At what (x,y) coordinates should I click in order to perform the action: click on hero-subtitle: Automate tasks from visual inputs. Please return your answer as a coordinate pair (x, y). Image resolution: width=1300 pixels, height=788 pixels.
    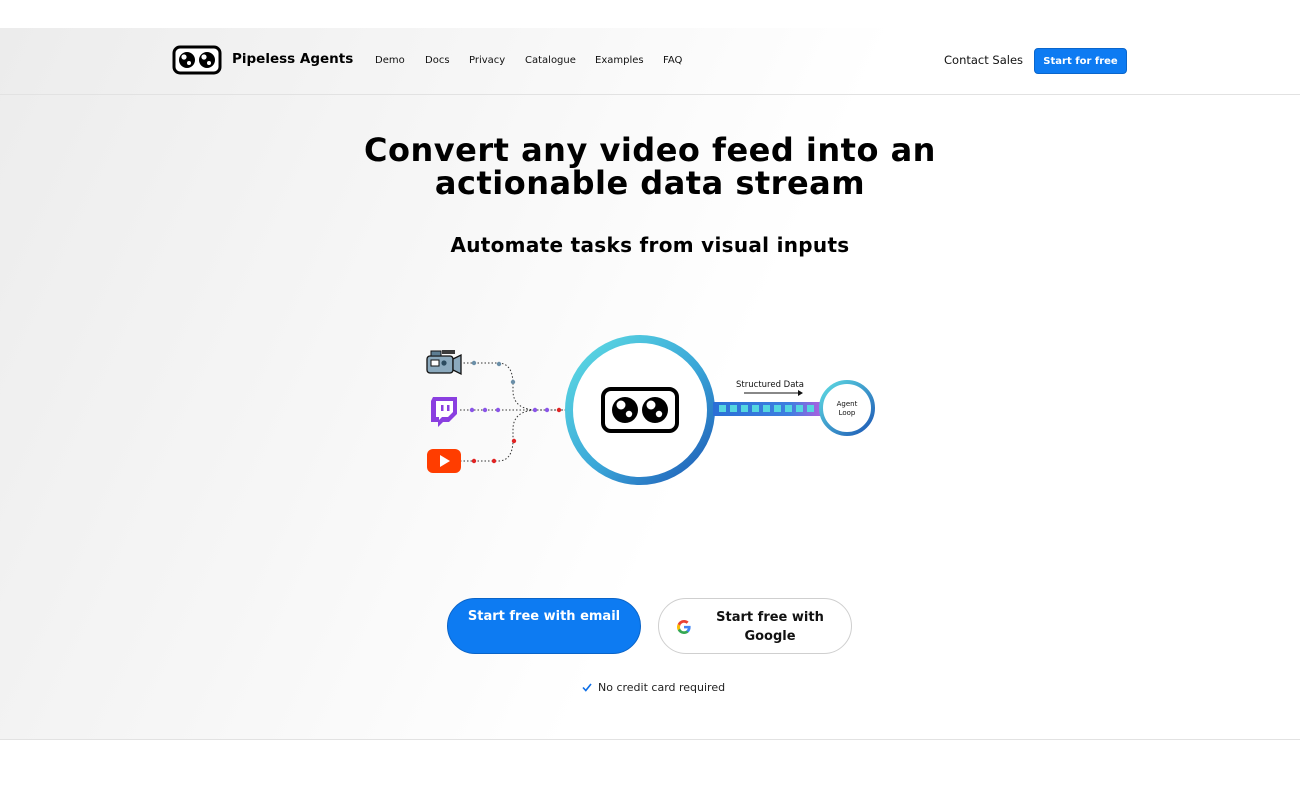
    Looking at the image, I should click on (650, 245).